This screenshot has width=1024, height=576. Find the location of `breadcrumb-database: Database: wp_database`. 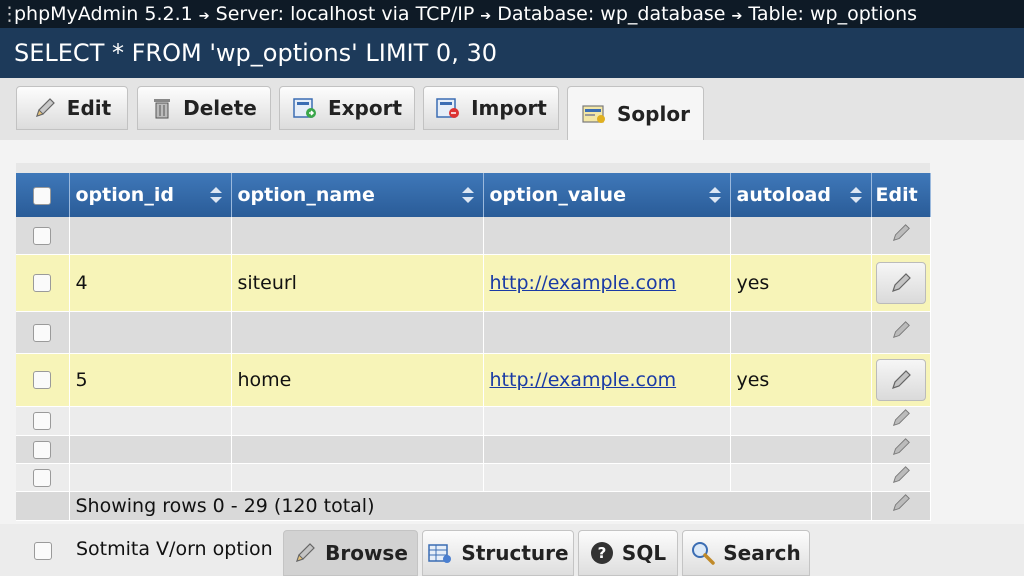

breadcrumb-database: Database: wp_database is located at coordinates (611, 14).